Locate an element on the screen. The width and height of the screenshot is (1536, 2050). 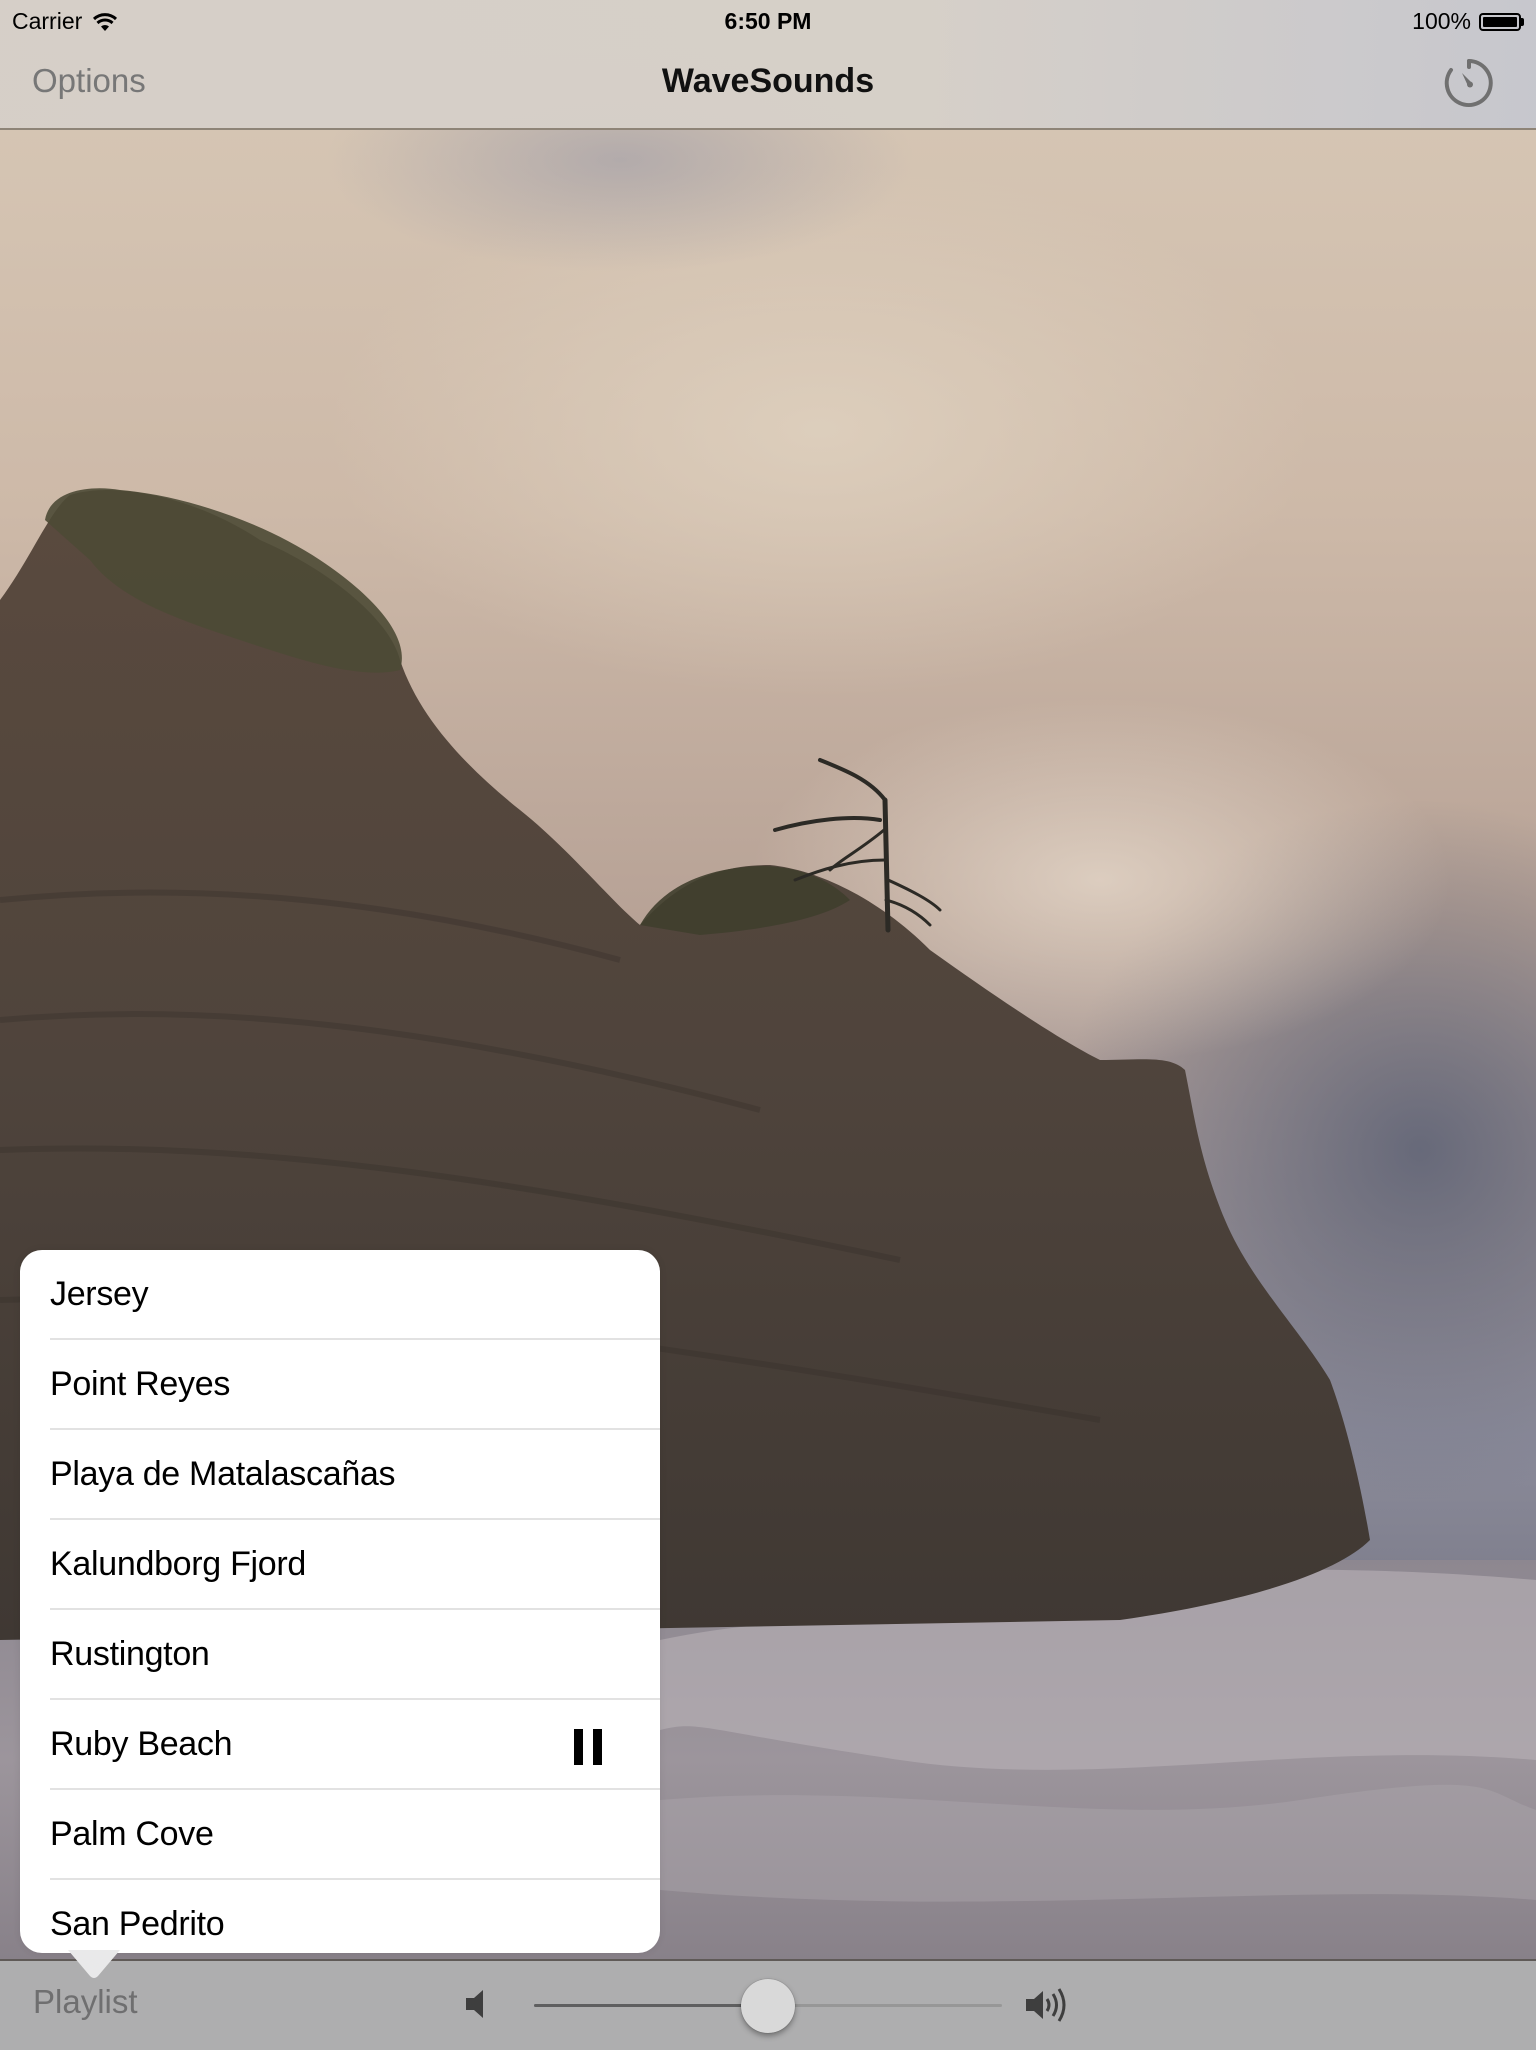
volume-slider-thumb is located at coordinates (768, 2006).